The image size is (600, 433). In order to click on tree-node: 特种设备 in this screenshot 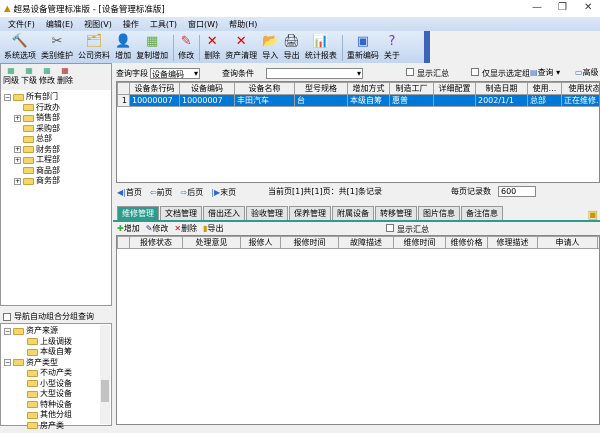, I will do `click(56, 405)`.